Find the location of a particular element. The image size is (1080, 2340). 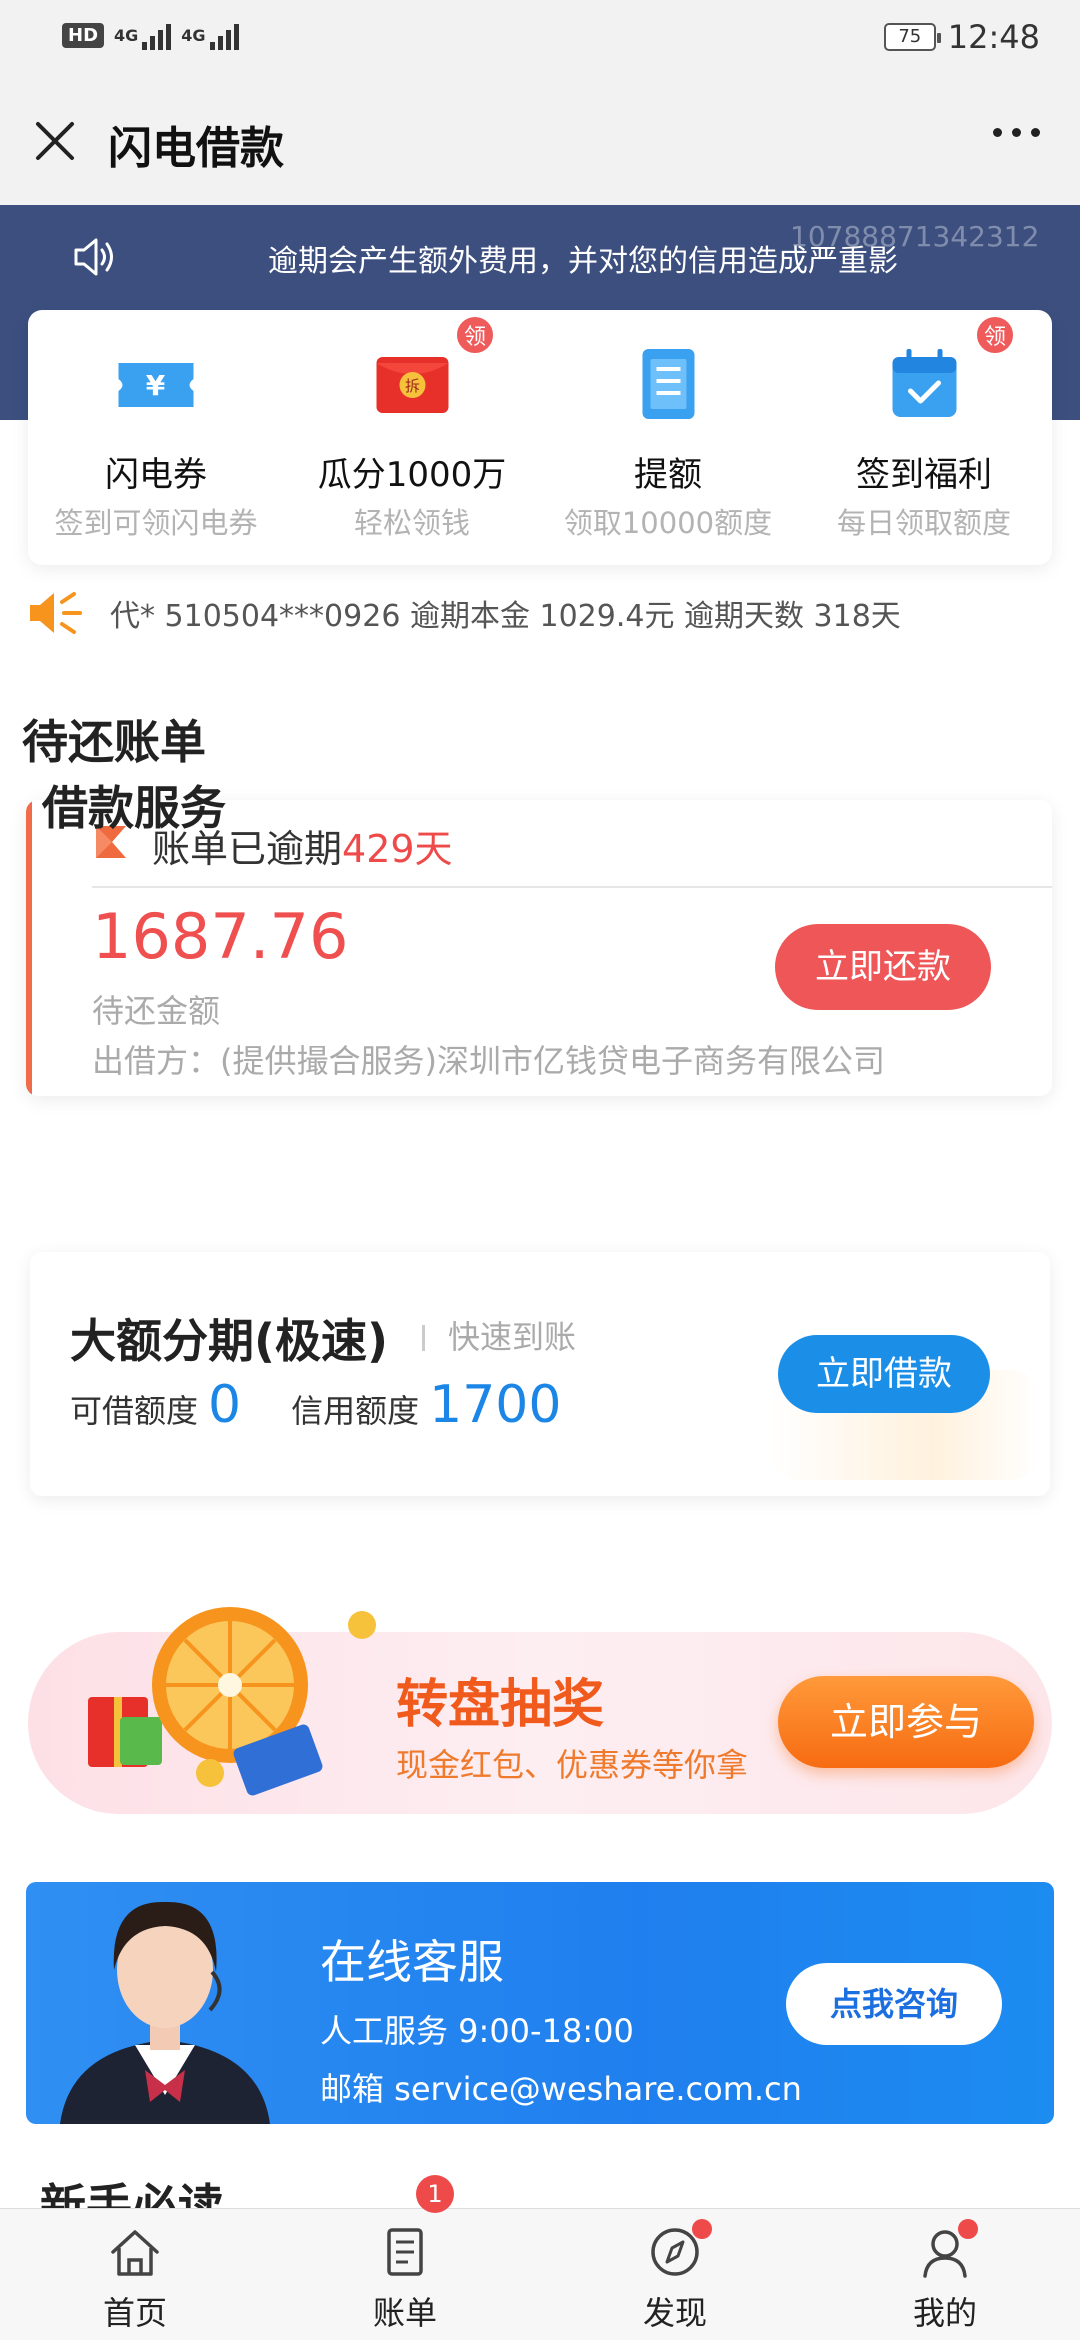

status-right: 75 12:48 is located at coordinates (961, 37).